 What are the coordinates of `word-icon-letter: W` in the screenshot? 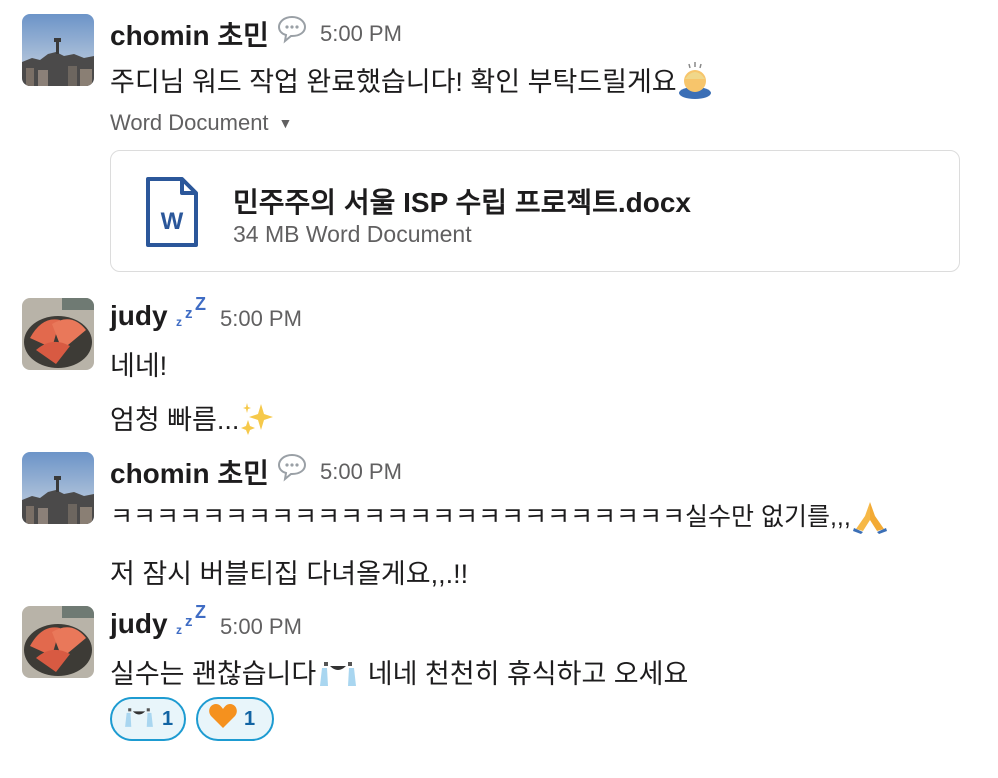 It's located at (172, 221).